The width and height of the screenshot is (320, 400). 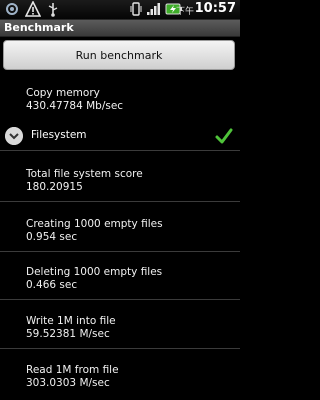 What do you see at coordinates (120, 136) in the screenshot?
I see `filesystem-section-header: Filesystem` at bounding box center [120, 136].